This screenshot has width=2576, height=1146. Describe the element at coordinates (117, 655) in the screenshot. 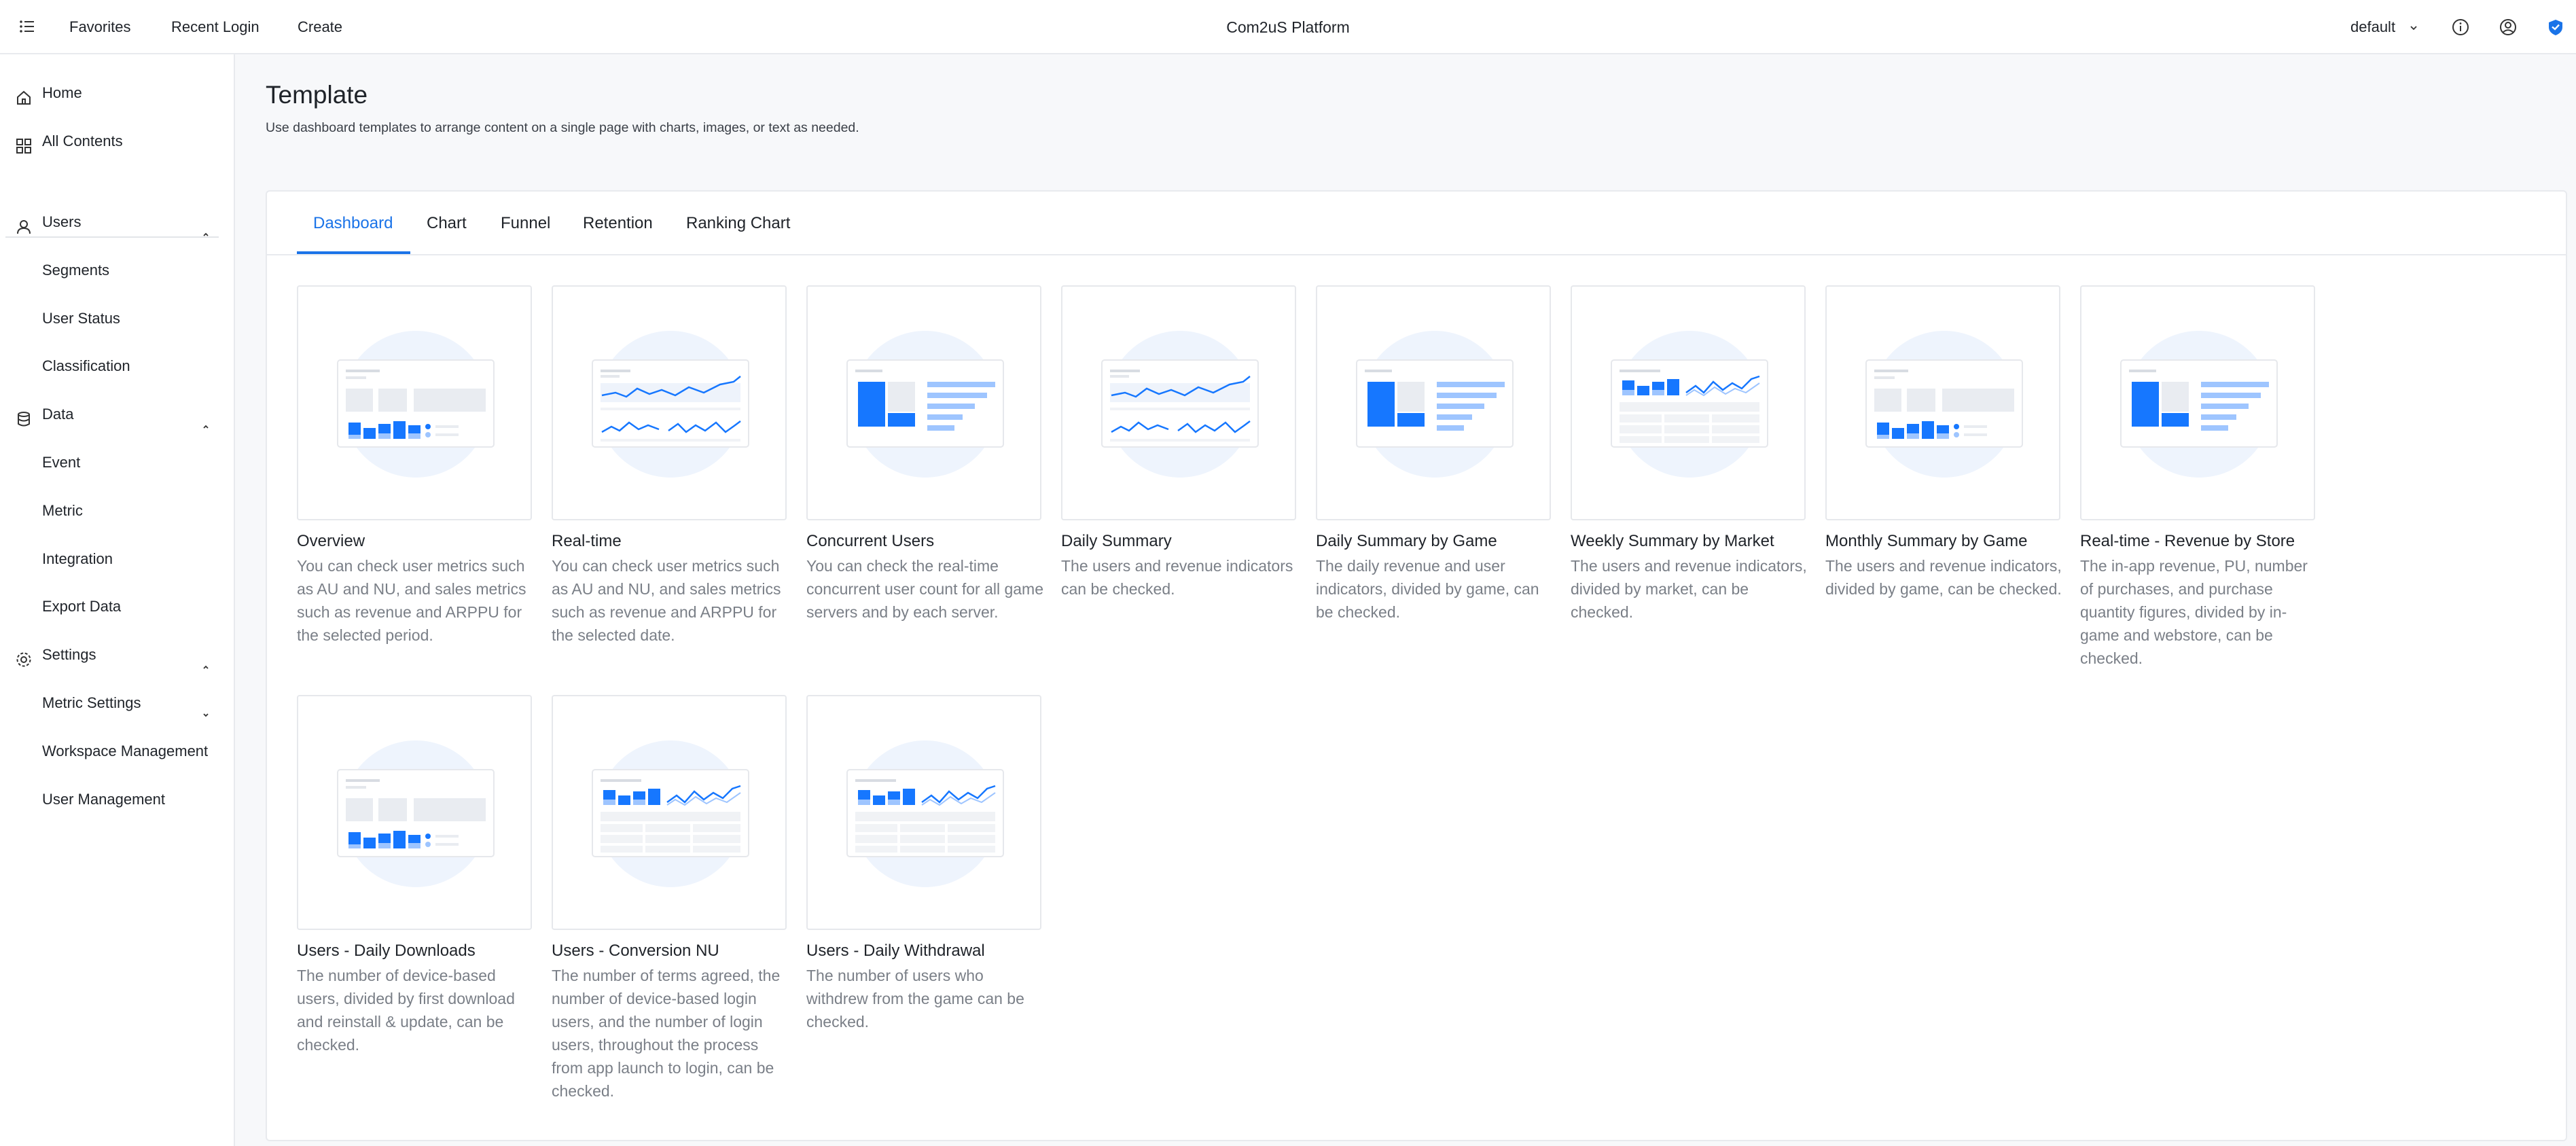

I see `sidebar-group-settings: Settings` at that location.